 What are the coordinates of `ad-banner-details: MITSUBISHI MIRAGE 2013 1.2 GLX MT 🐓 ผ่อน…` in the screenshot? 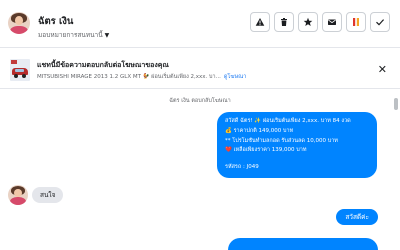 It's located at (141, 77).